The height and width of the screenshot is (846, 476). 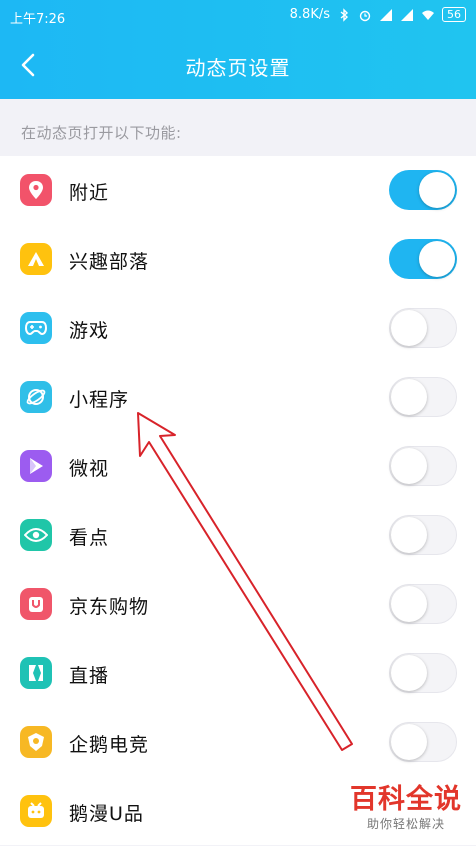 What do you see at coordinates (36, 604) in the screenshot?
I see `jd-bag-icon` at bounding box center [36, 604].